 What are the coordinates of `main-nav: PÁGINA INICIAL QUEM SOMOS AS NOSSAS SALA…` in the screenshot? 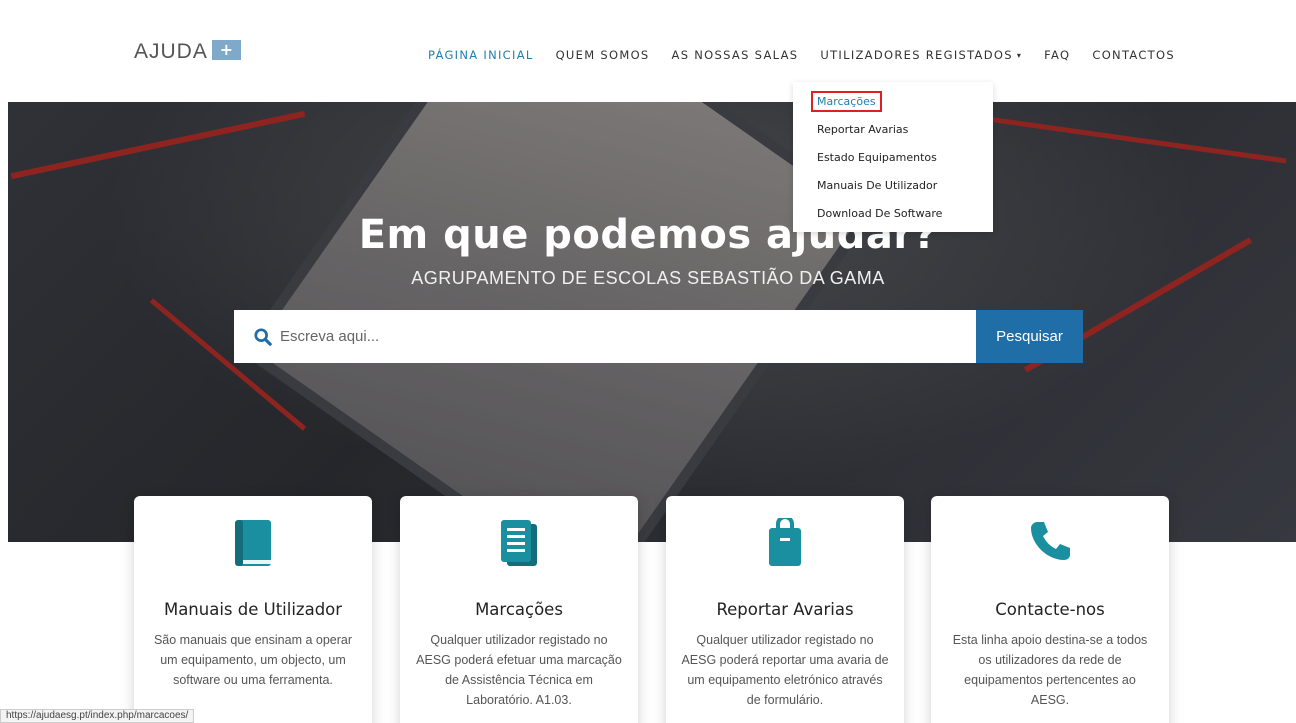 It's located at (812, 55).